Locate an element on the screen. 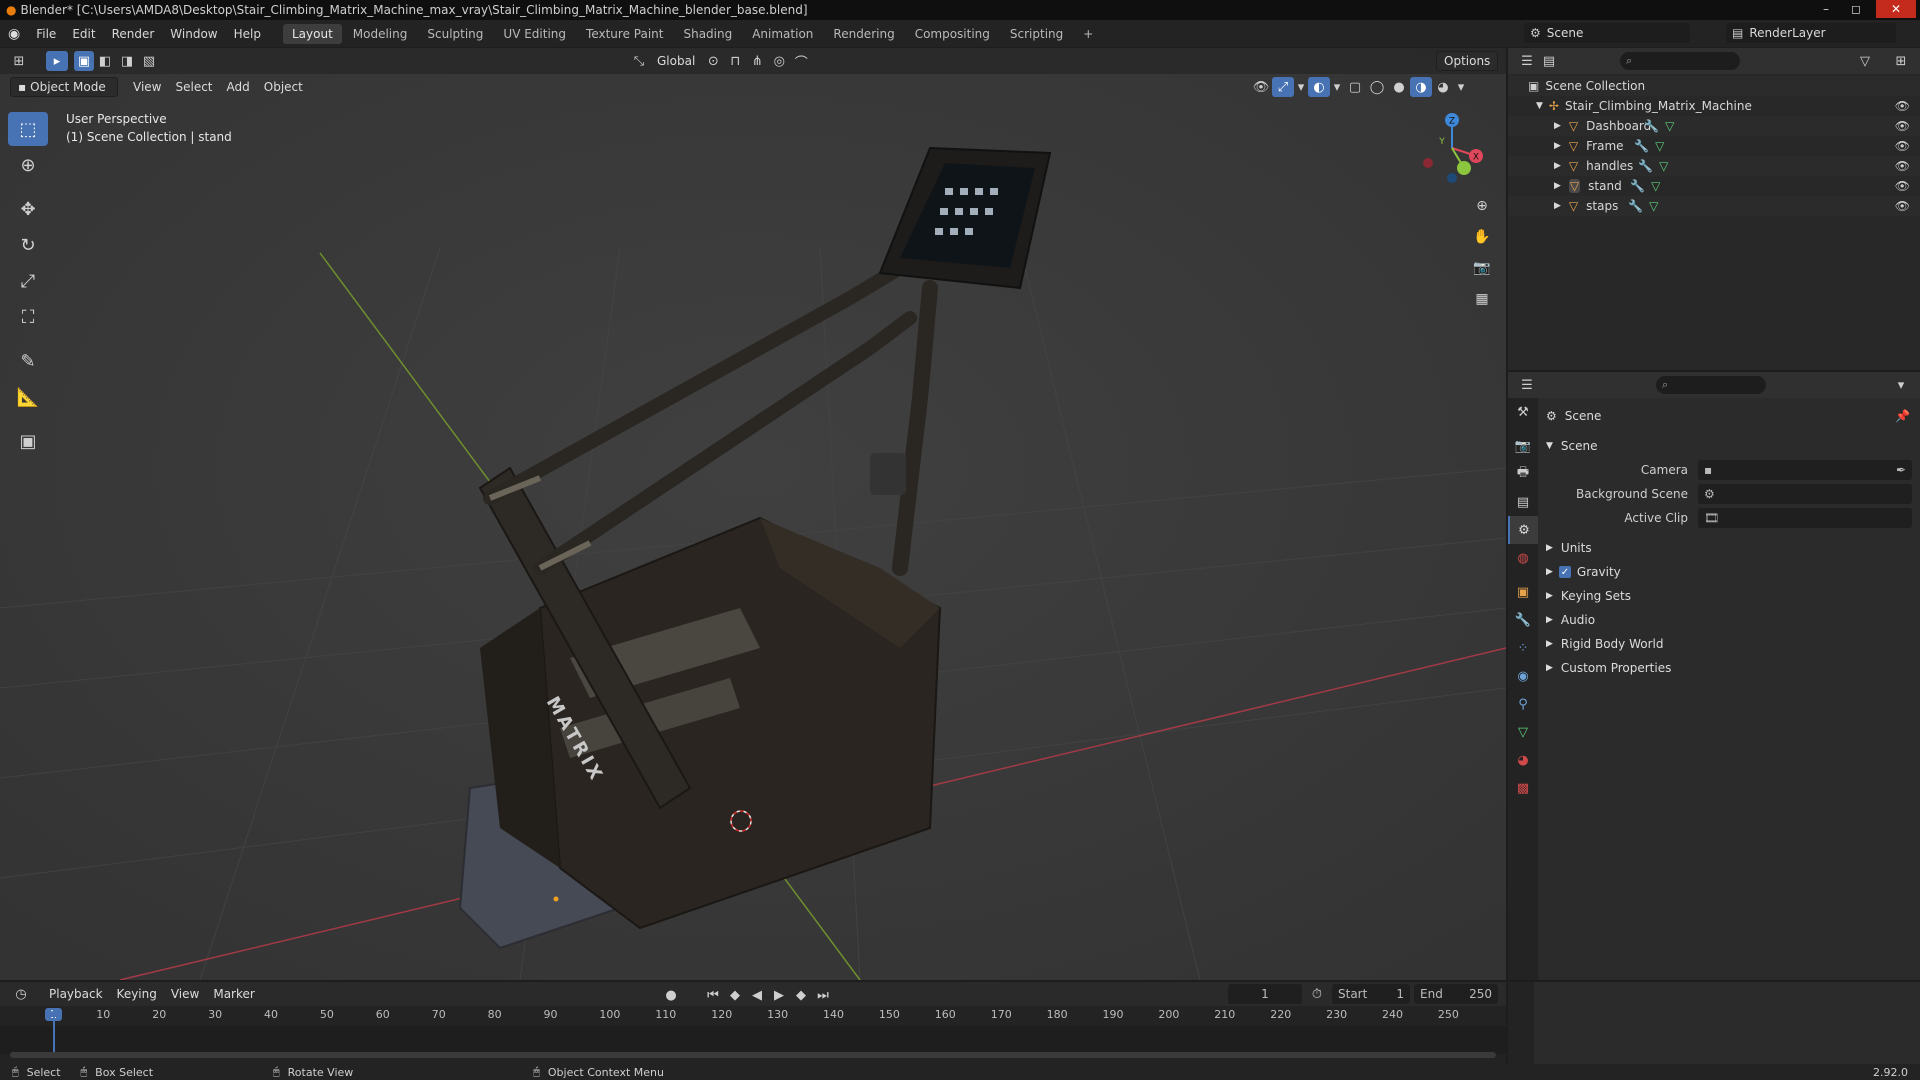  camera-field: ▪ ✒ is located at coordinates (1805, 470).